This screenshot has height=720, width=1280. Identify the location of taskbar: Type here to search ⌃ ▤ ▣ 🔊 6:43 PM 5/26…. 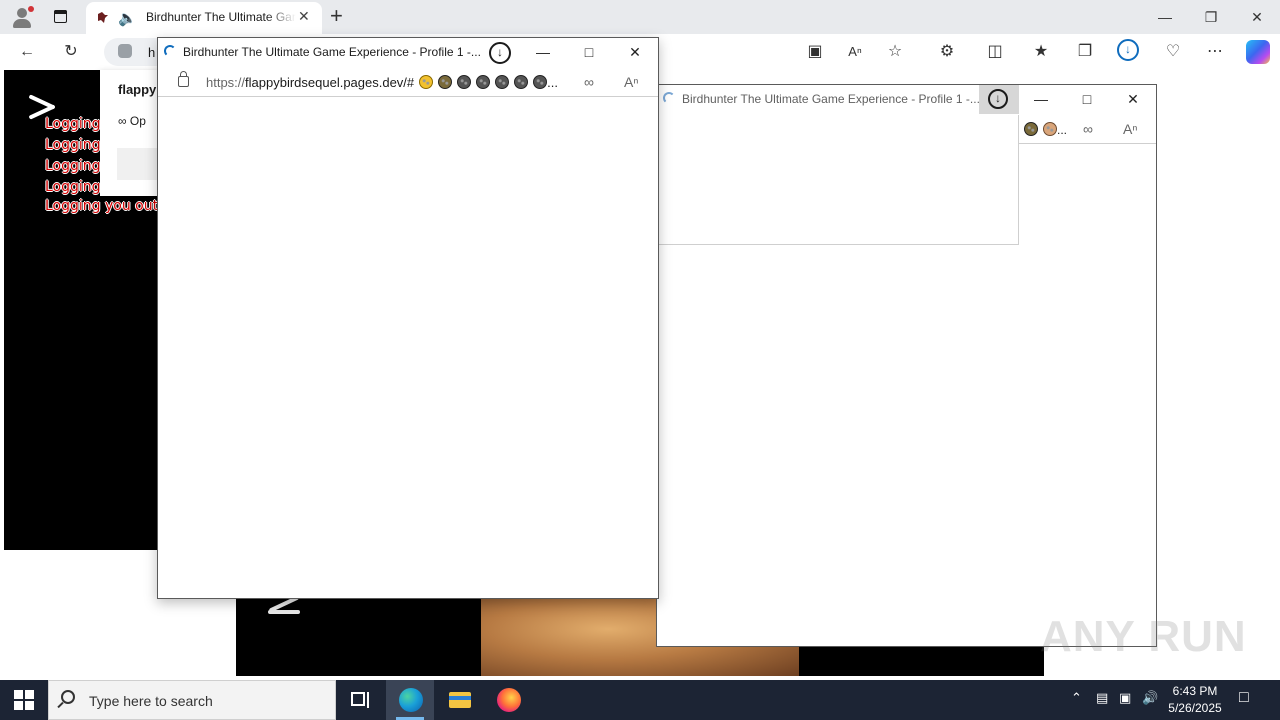
(640, 700).